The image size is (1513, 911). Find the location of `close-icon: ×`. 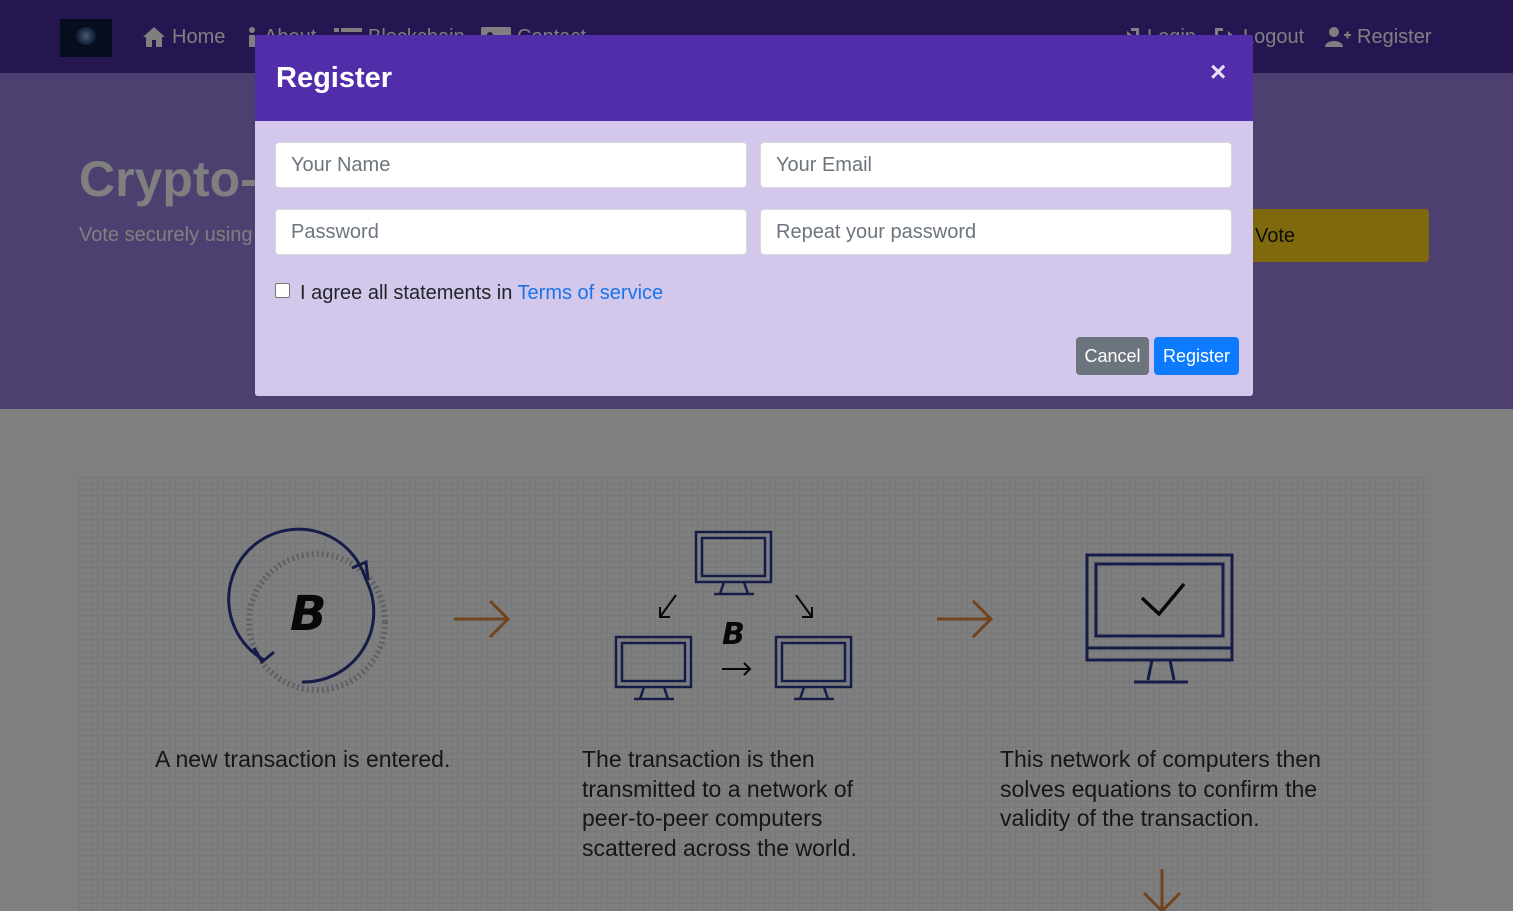

close-icon: × is located at coordinates (1218, 72).